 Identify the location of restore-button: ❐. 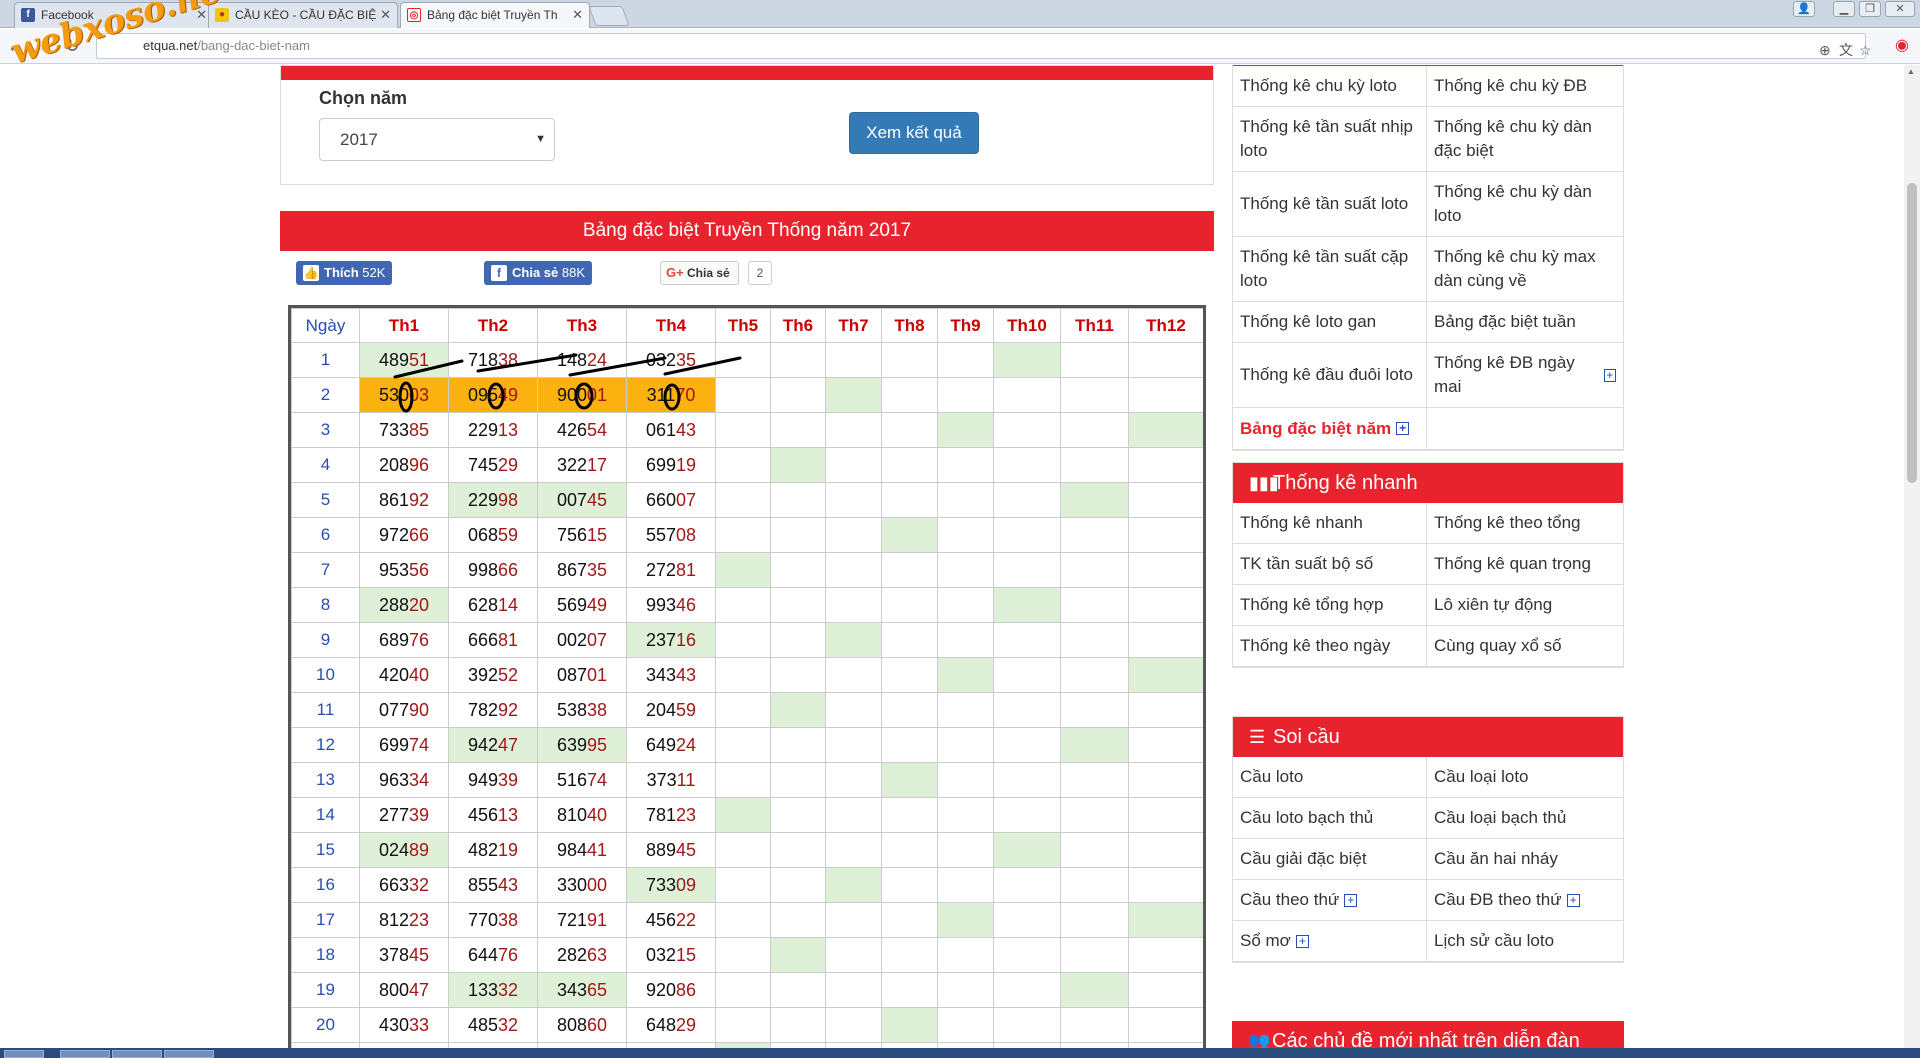
(1870, 9).